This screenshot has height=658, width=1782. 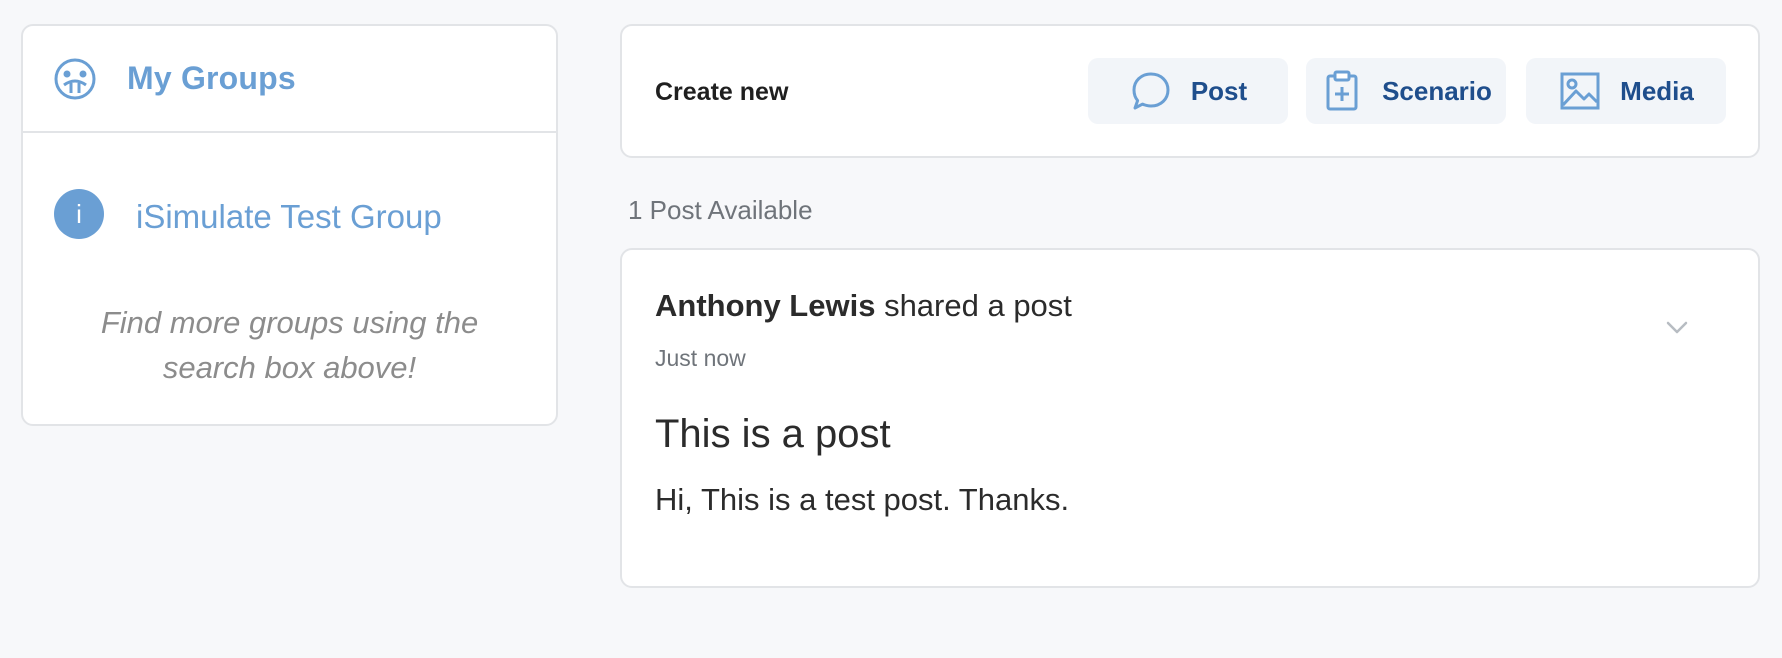 What do you see at coordinates (973, 305) in the screenshot?
I see `post-action-text: shared a post` at bounding box center [973, 305].